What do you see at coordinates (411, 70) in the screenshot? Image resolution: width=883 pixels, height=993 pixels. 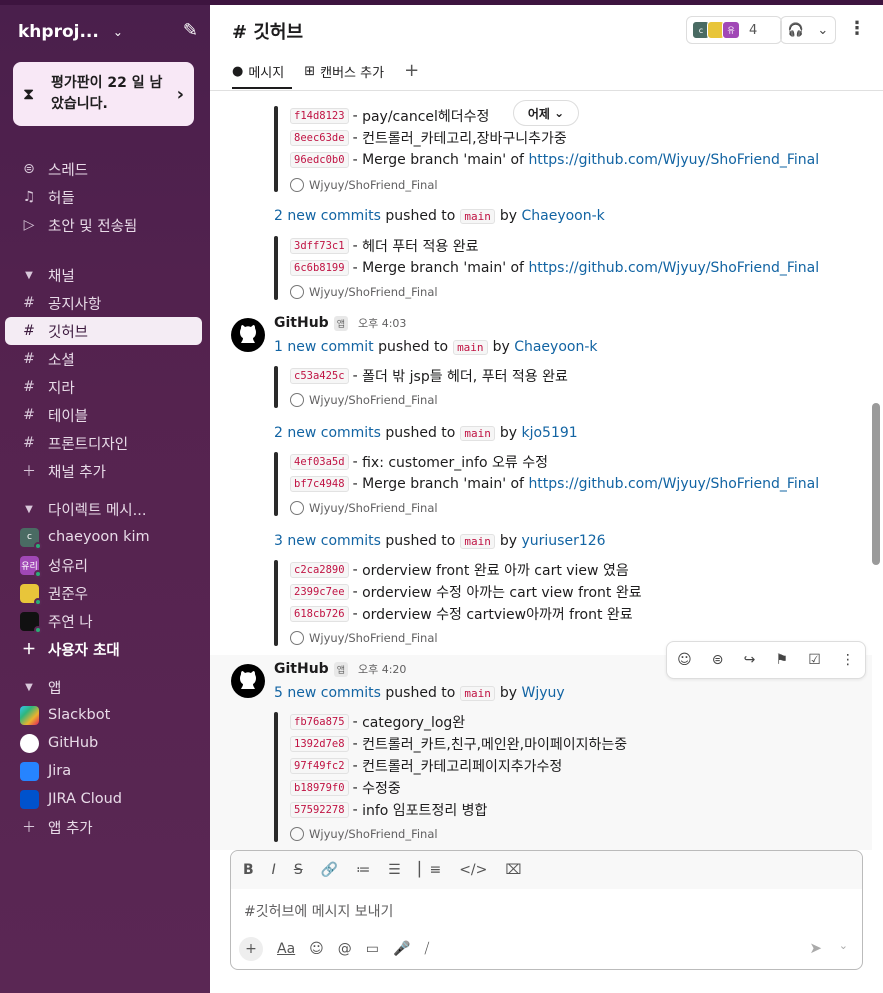 I see `add-tab-icon: +` at bounding box center [411, 70].